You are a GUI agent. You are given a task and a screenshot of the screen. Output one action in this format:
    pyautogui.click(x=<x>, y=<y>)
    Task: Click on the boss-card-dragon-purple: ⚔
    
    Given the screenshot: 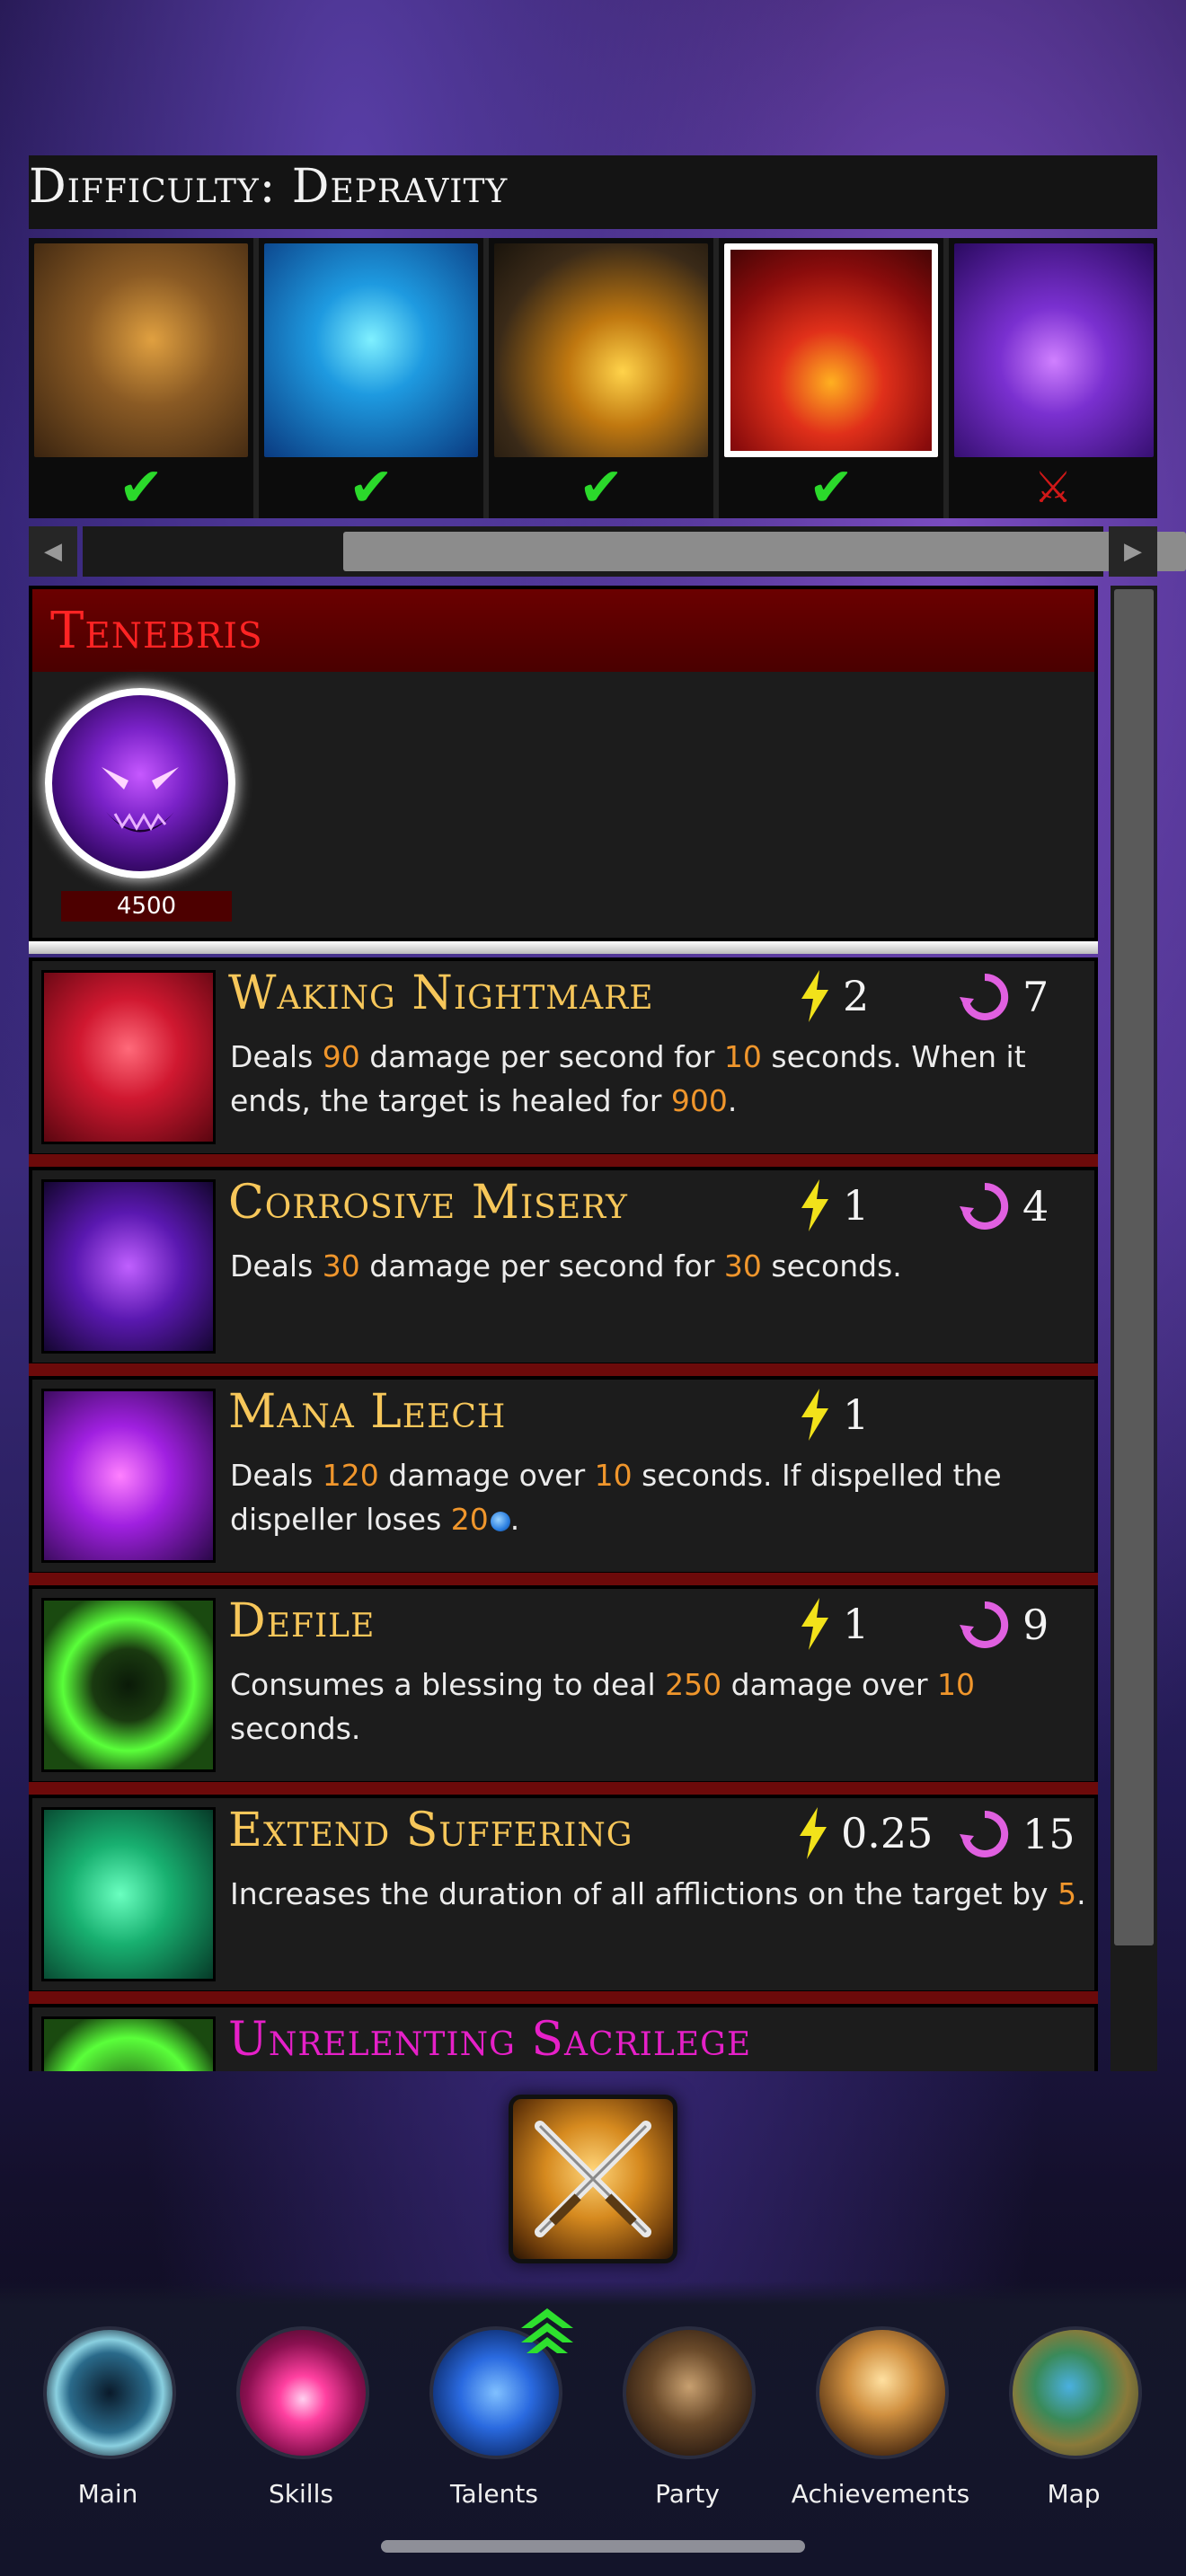 What is the action you would take?
    pyautogui.click(x=1053, y=378)
    